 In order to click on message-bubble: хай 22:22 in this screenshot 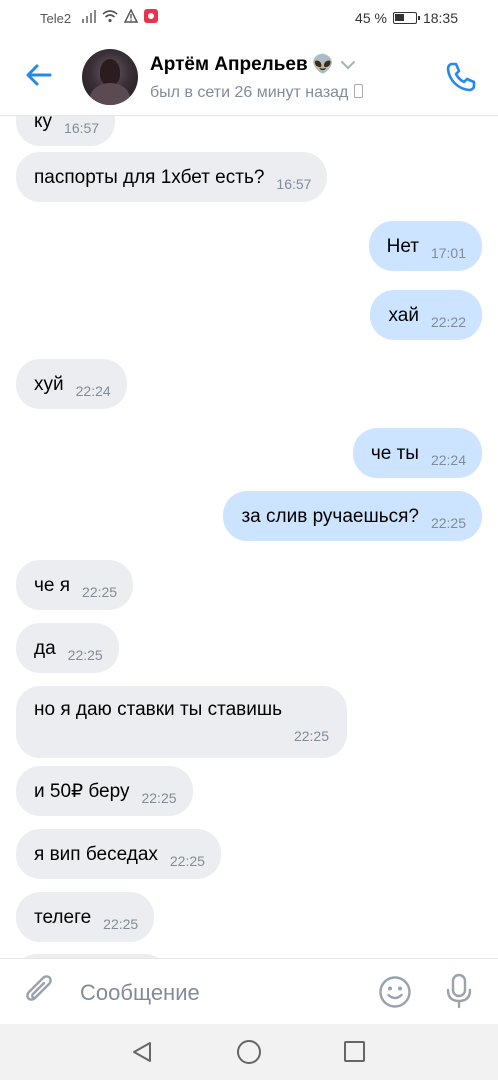, I will do `click(426, 315)`.